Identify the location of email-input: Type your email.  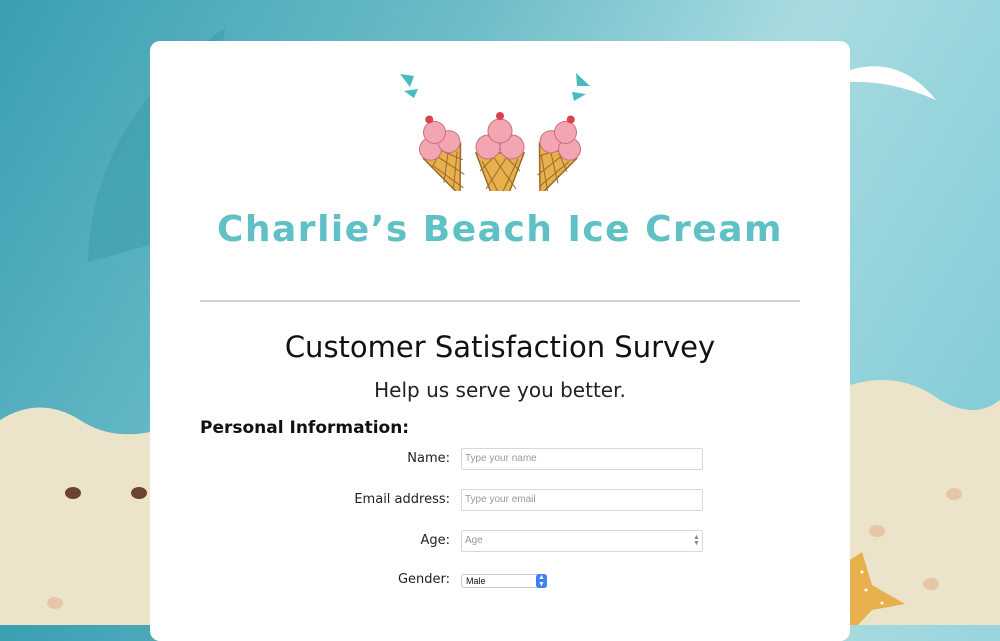
(582, 500).